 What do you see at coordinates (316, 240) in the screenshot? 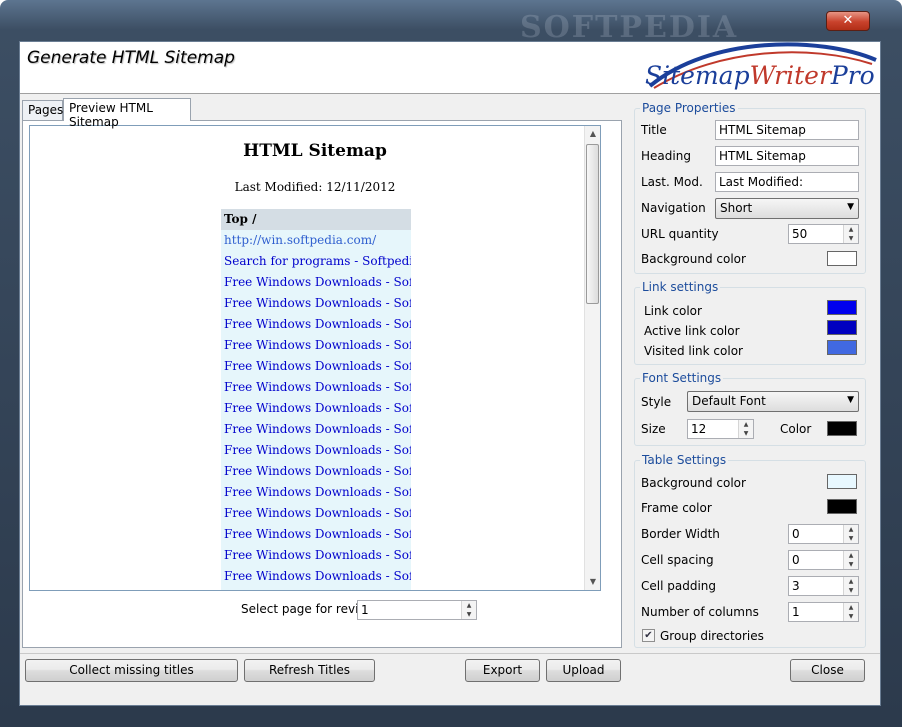
I see `sitemap-link: http://win.softpedia.com/` at bounding box center [316, 240].